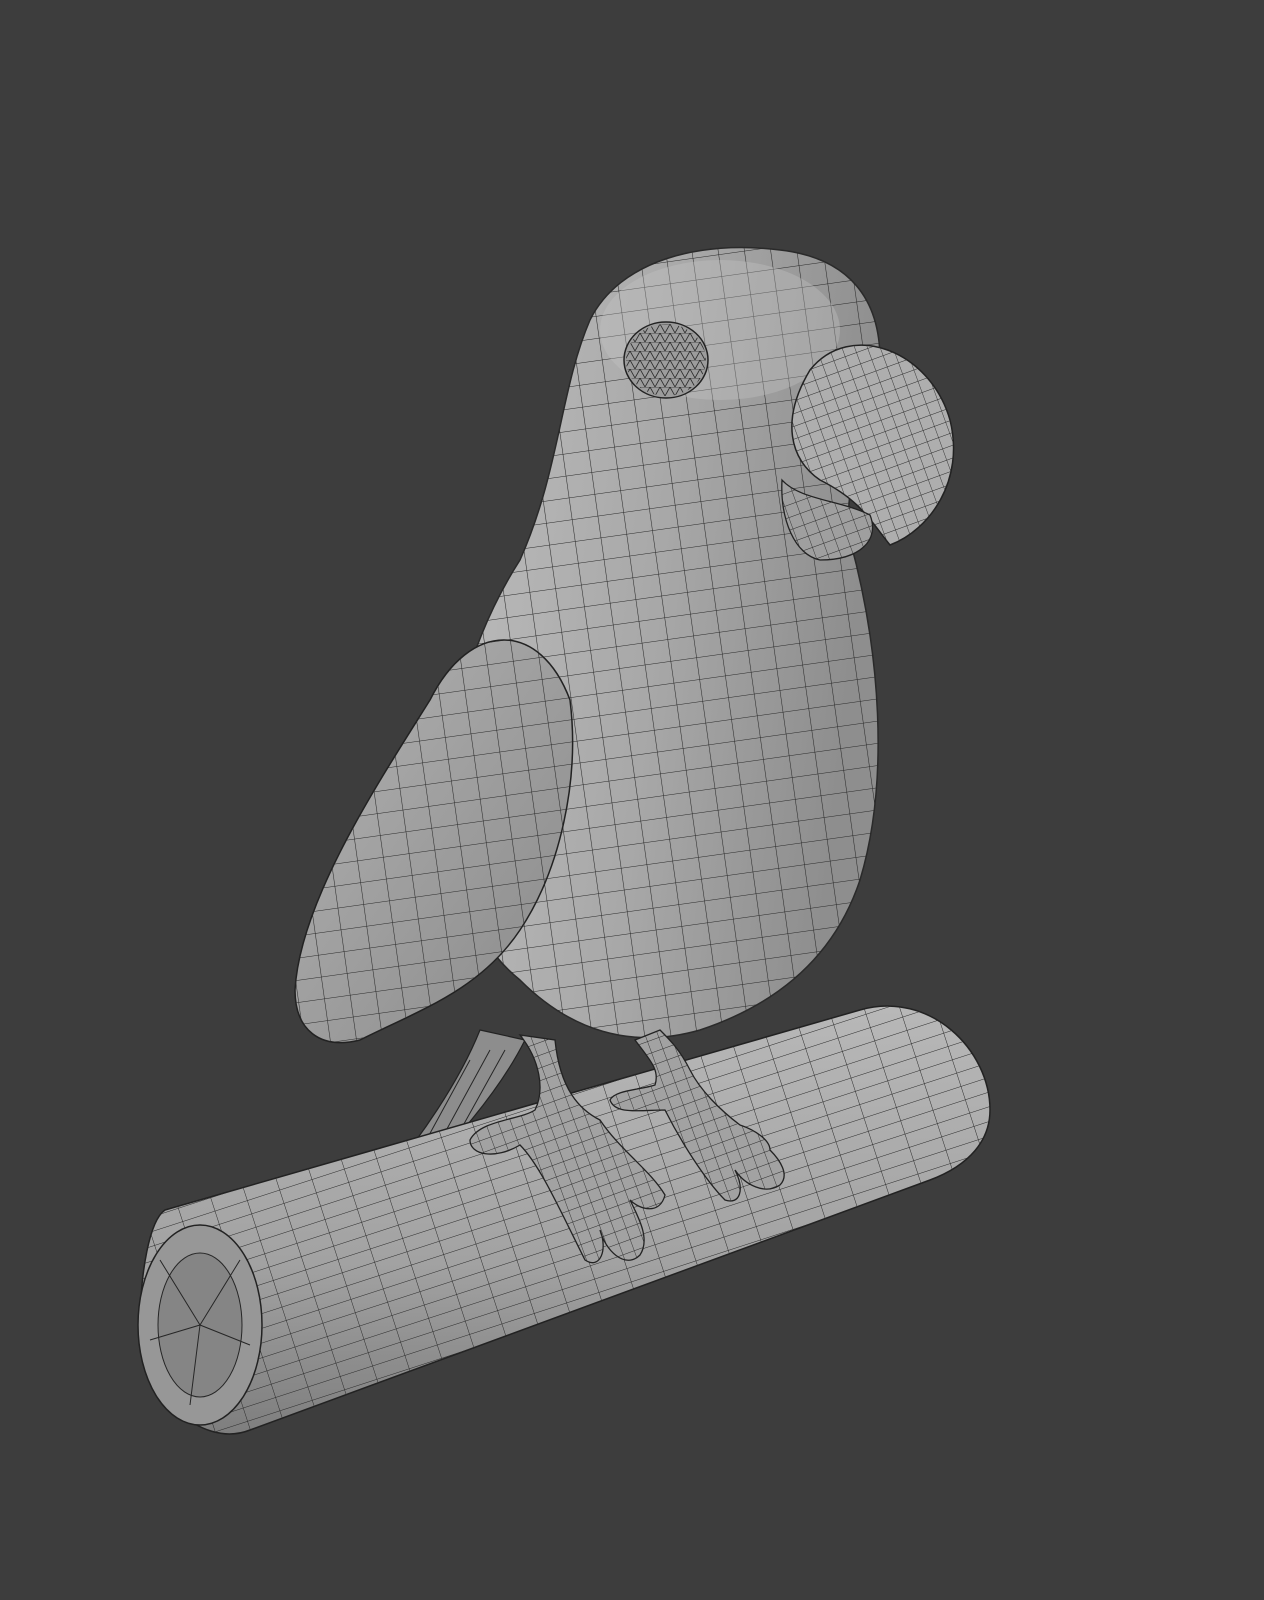  What do you see at coordinates (868, 452) in the screenshot?
I see `parrot-beak` at bounding box center [868, 452].